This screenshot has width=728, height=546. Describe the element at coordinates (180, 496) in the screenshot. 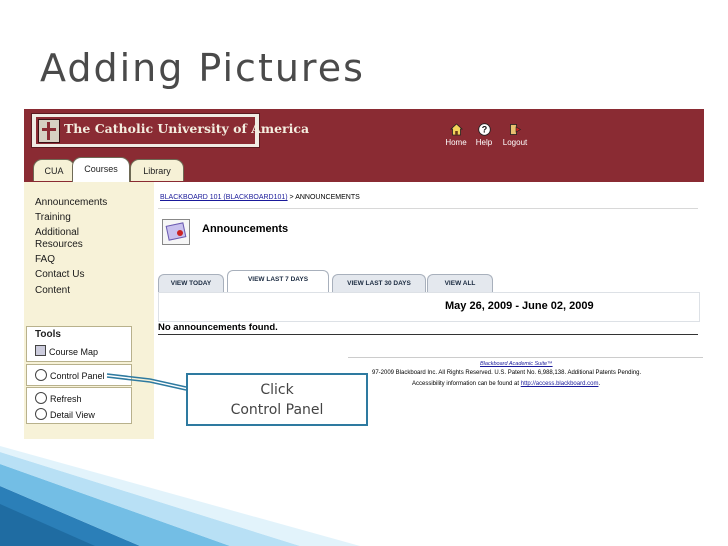

I see `slide-decoration` at that location.